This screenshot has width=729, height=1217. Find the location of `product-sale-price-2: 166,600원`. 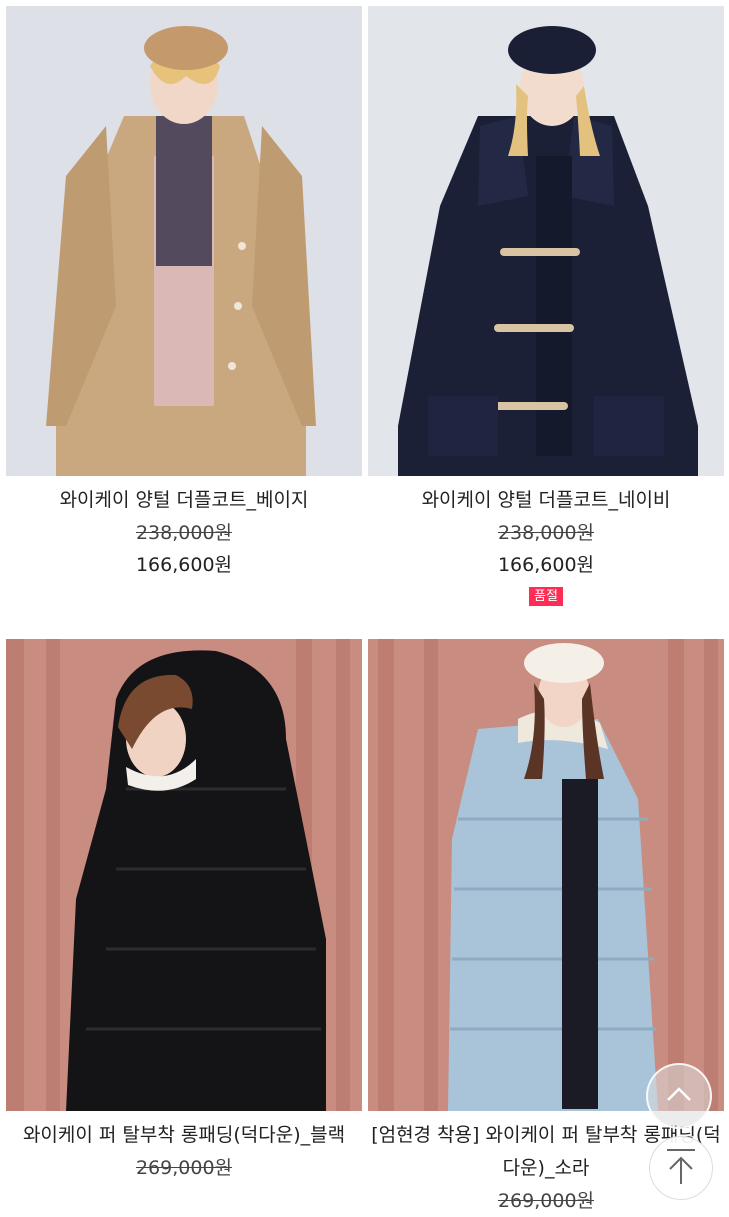

product-sale-price-2: 166,600원 is located at coordinates (546, 565).